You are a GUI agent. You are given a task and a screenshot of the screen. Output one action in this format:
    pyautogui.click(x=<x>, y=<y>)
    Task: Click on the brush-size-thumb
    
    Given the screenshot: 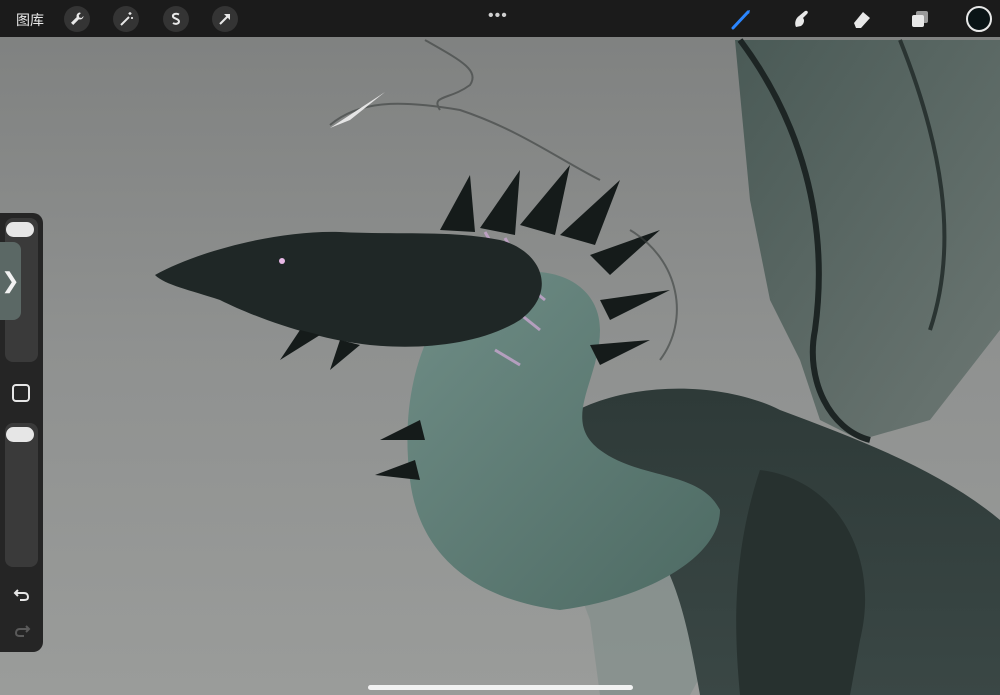 What is the action you would take?
    pyautogui.click(x=20, y=229)
    